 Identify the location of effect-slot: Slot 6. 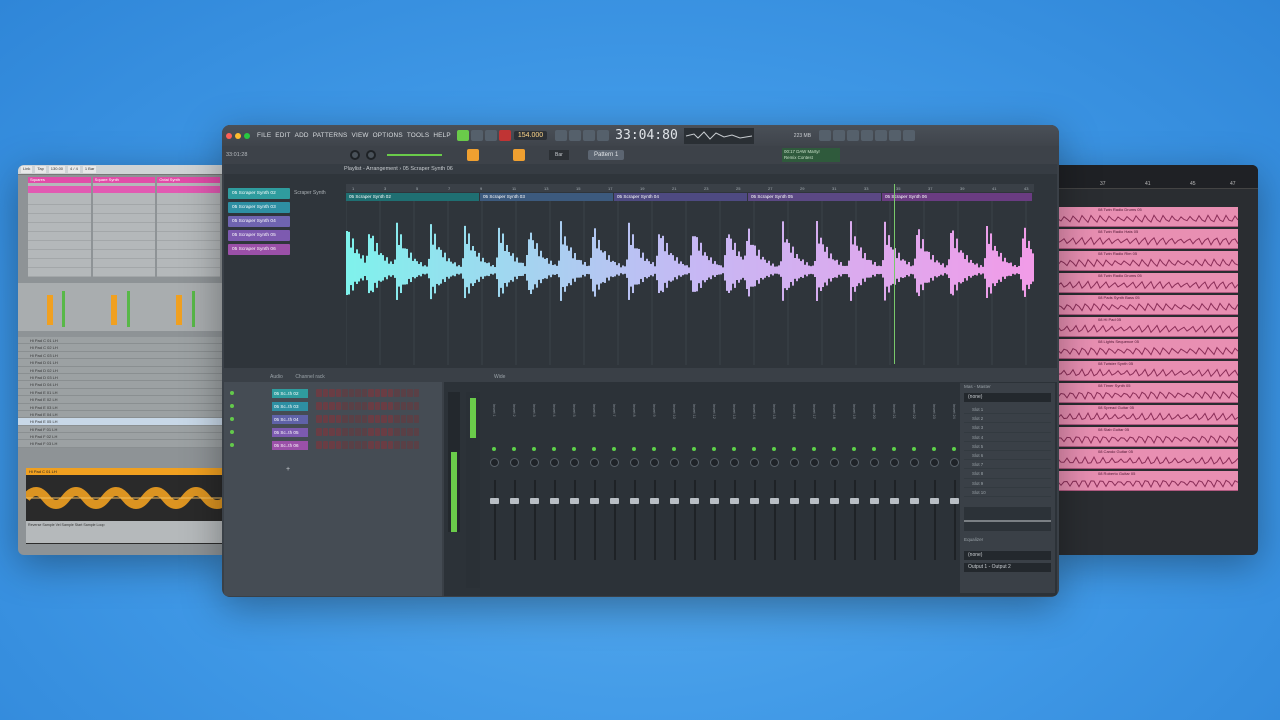
(1007, 456).